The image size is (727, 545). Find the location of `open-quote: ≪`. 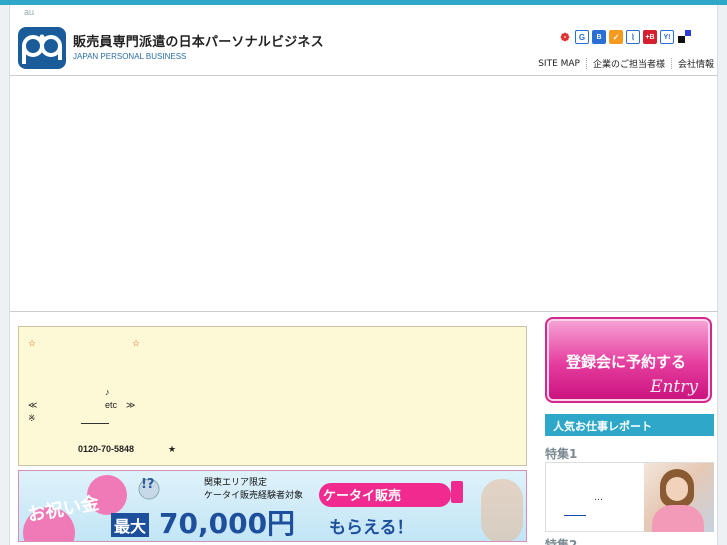

open-quote: ≪ is located at coordinates (33, 405).